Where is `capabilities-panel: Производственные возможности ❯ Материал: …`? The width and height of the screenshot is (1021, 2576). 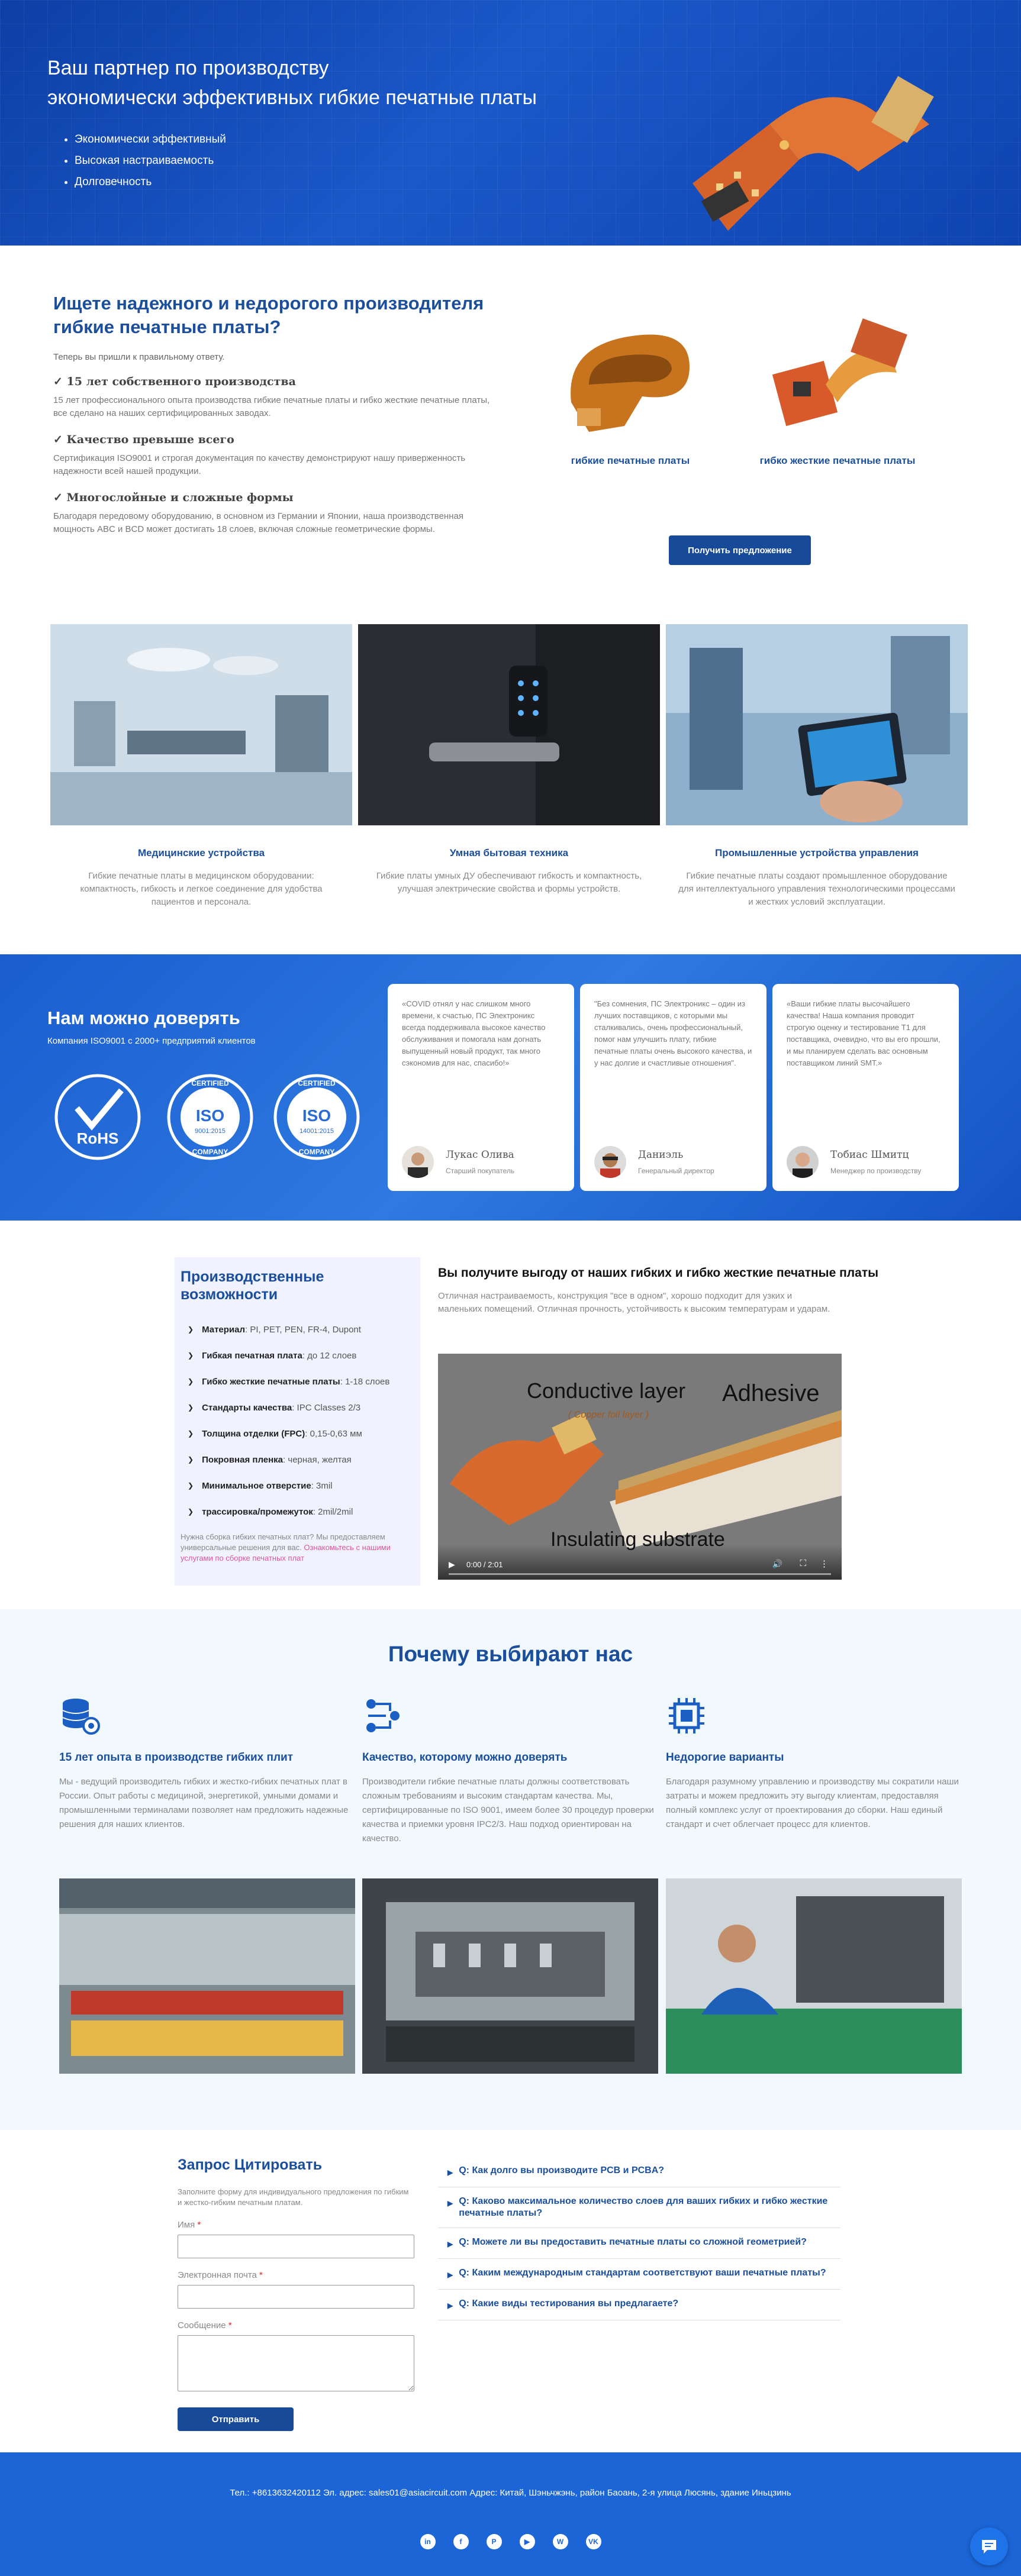
capabilities-panel: Производственные возможности ❯ Материал: … is located at coordinates (297, 1421).